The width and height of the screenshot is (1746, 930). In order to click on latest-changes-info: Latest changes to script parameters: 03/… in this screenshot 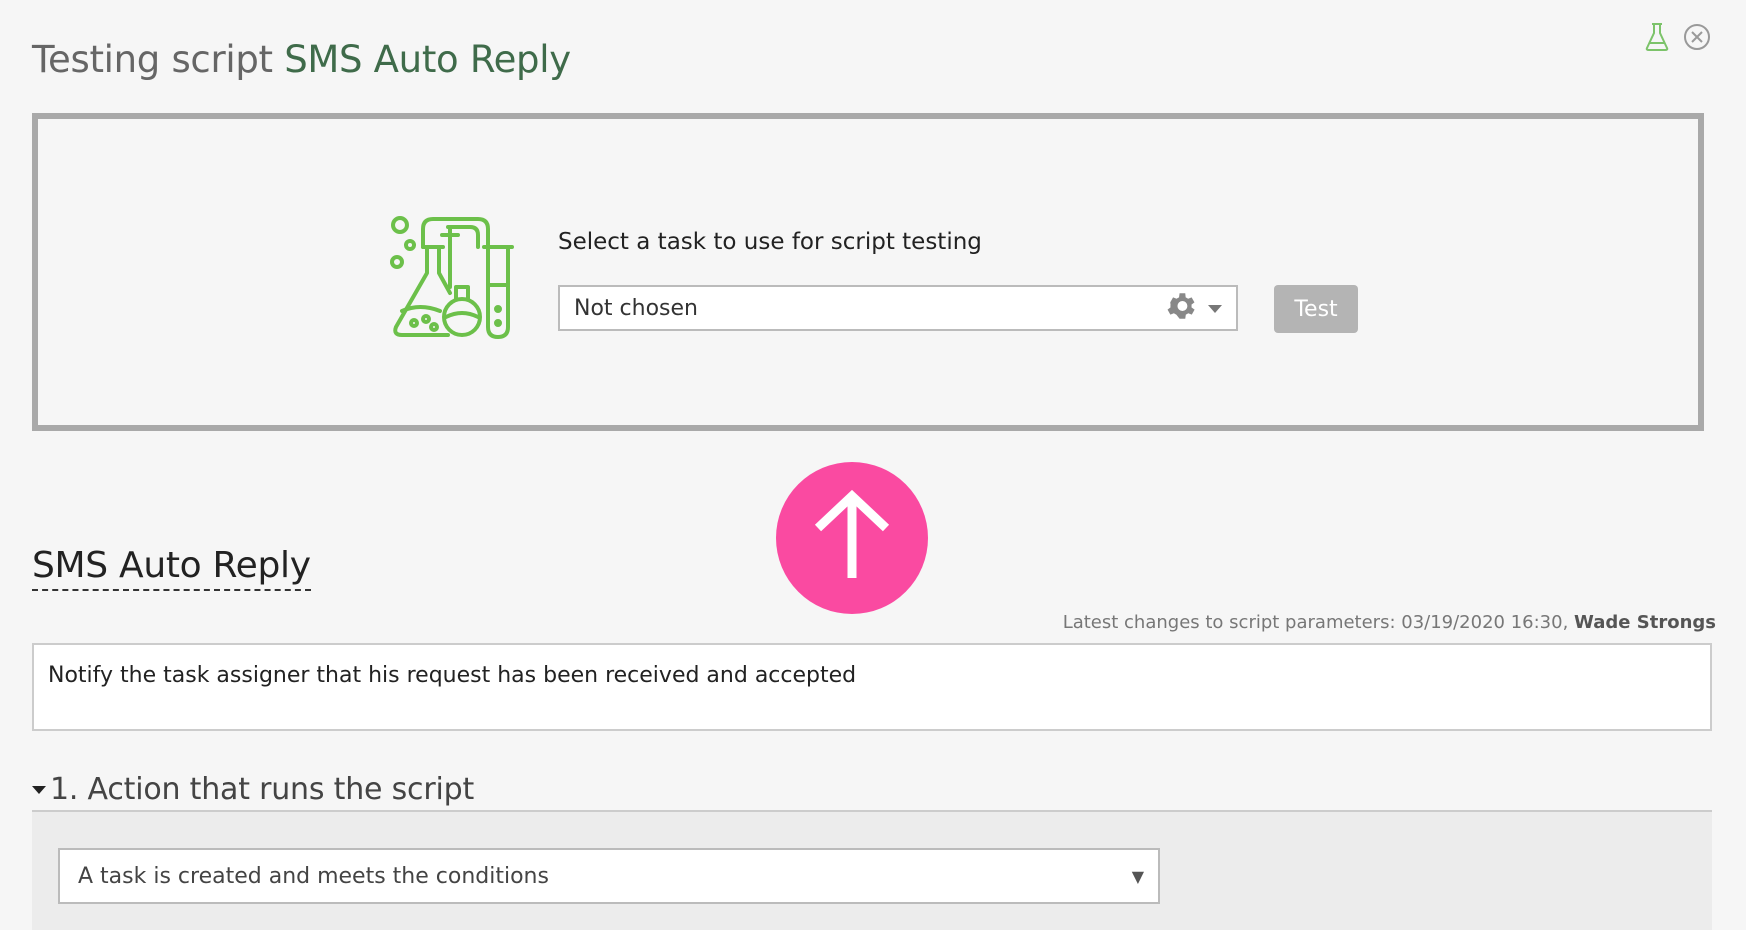, I will do `click(1389, 622)`.